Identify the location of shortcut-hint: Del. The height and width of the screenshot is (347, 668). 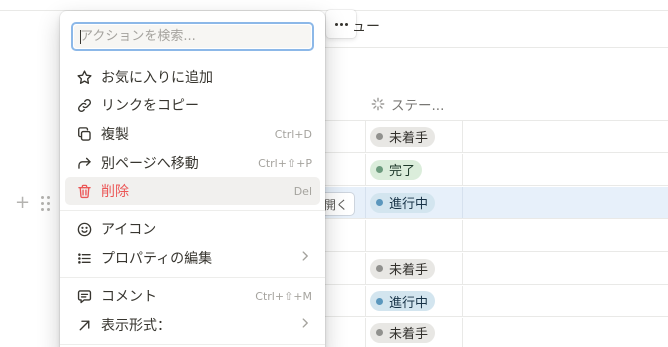
(302, 191).